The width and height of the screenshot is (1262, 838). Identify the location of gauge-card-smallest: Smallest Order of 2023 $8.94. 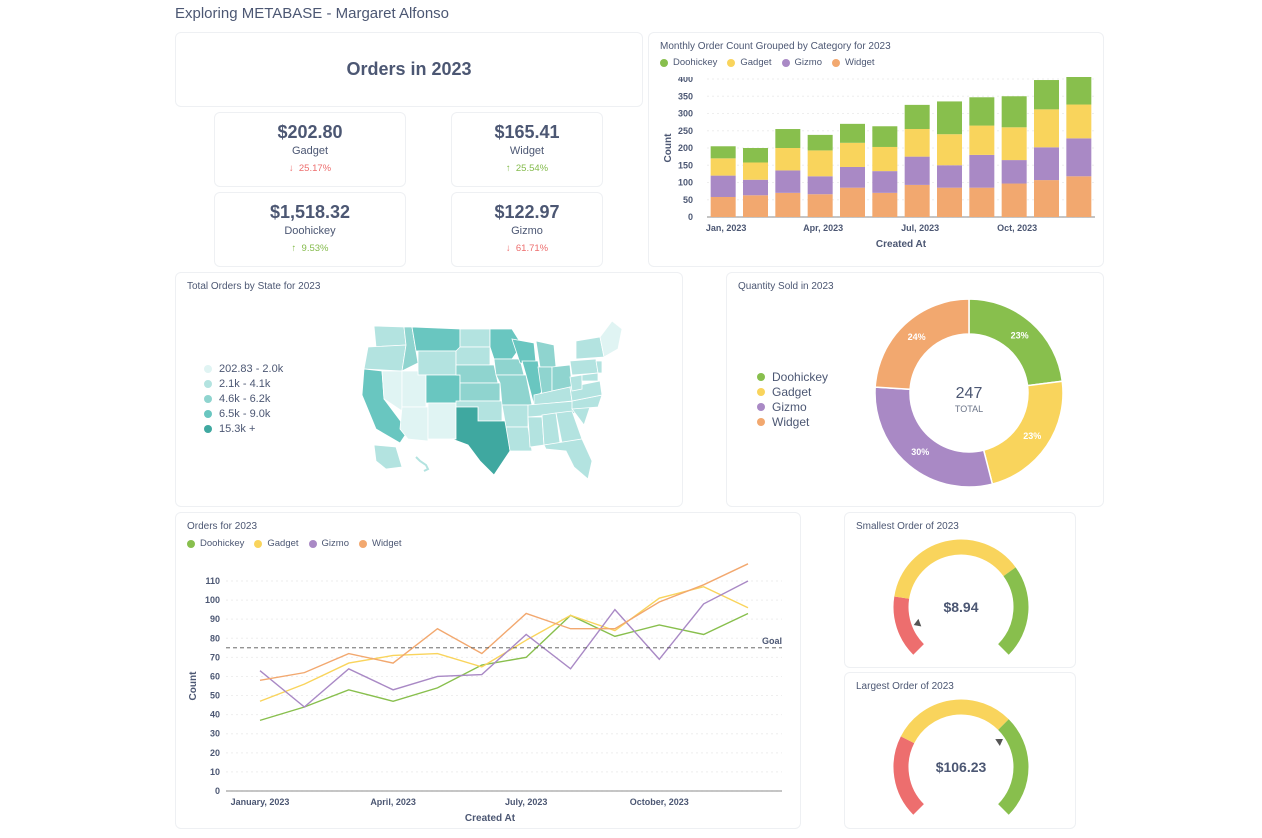
(960, 590).